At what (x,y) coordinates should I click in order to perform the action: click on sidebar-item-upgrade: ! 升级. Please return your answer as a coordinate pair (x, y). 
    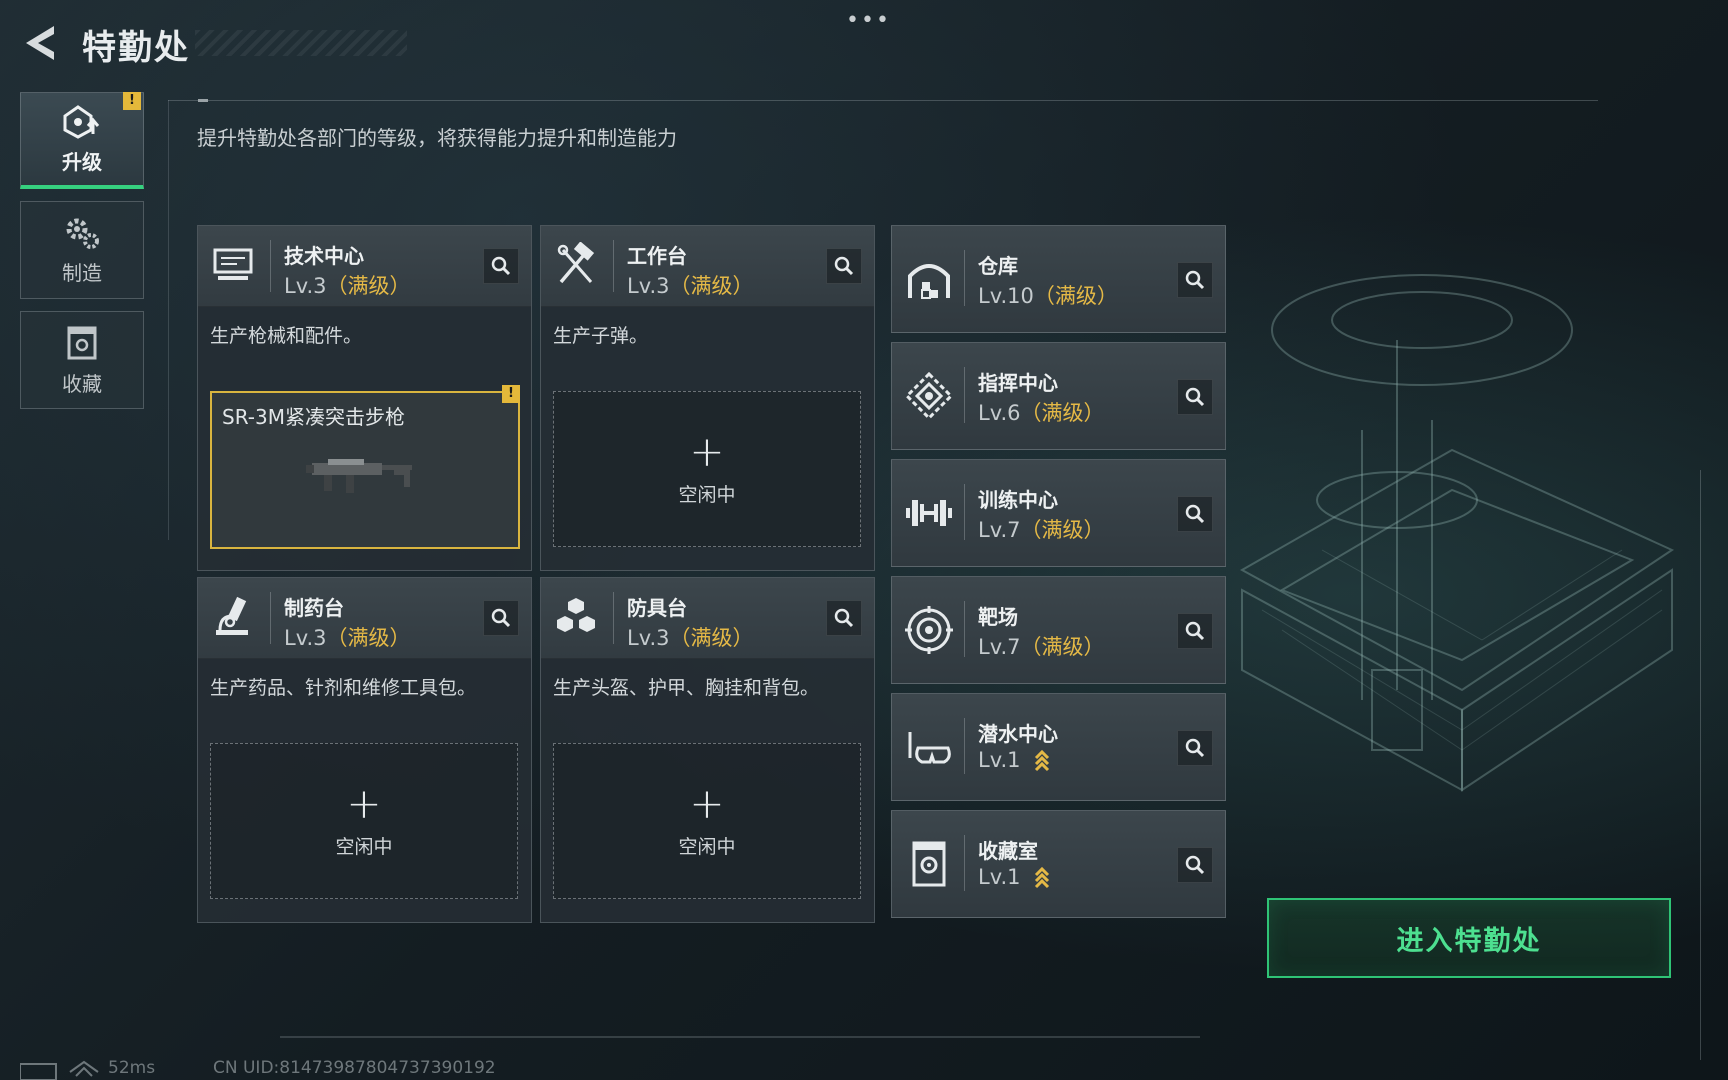
    Looking at the image, I should click on (82, 140).